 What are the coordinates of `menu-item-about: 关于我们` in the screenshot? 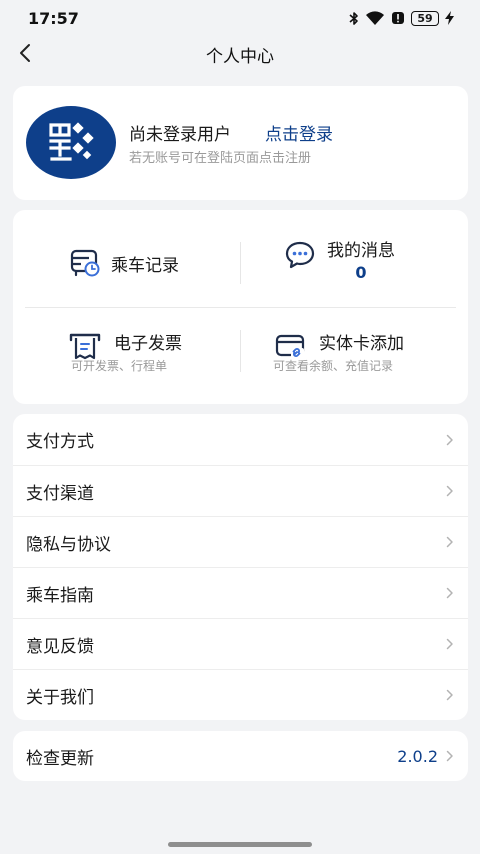 It's located at (240, 694).